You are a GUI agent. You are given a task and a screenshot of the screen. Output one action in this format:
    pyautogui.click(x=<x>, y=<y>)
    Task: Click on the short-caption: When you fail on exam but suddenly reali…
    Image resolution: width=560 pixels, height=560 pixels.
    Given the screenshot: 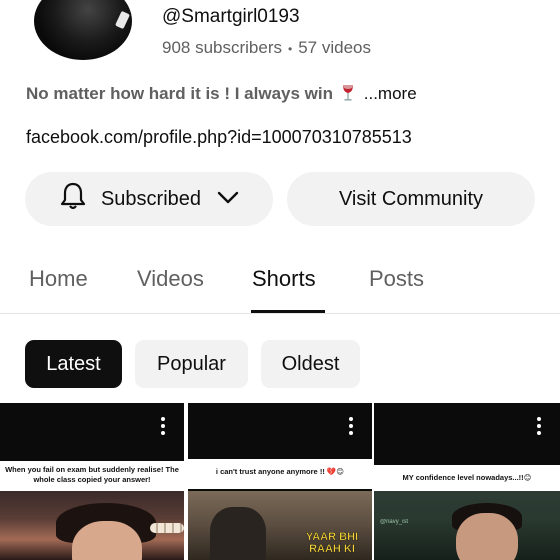 What is the action you would take?
    pyautogui.click(x=92, y=476)
    